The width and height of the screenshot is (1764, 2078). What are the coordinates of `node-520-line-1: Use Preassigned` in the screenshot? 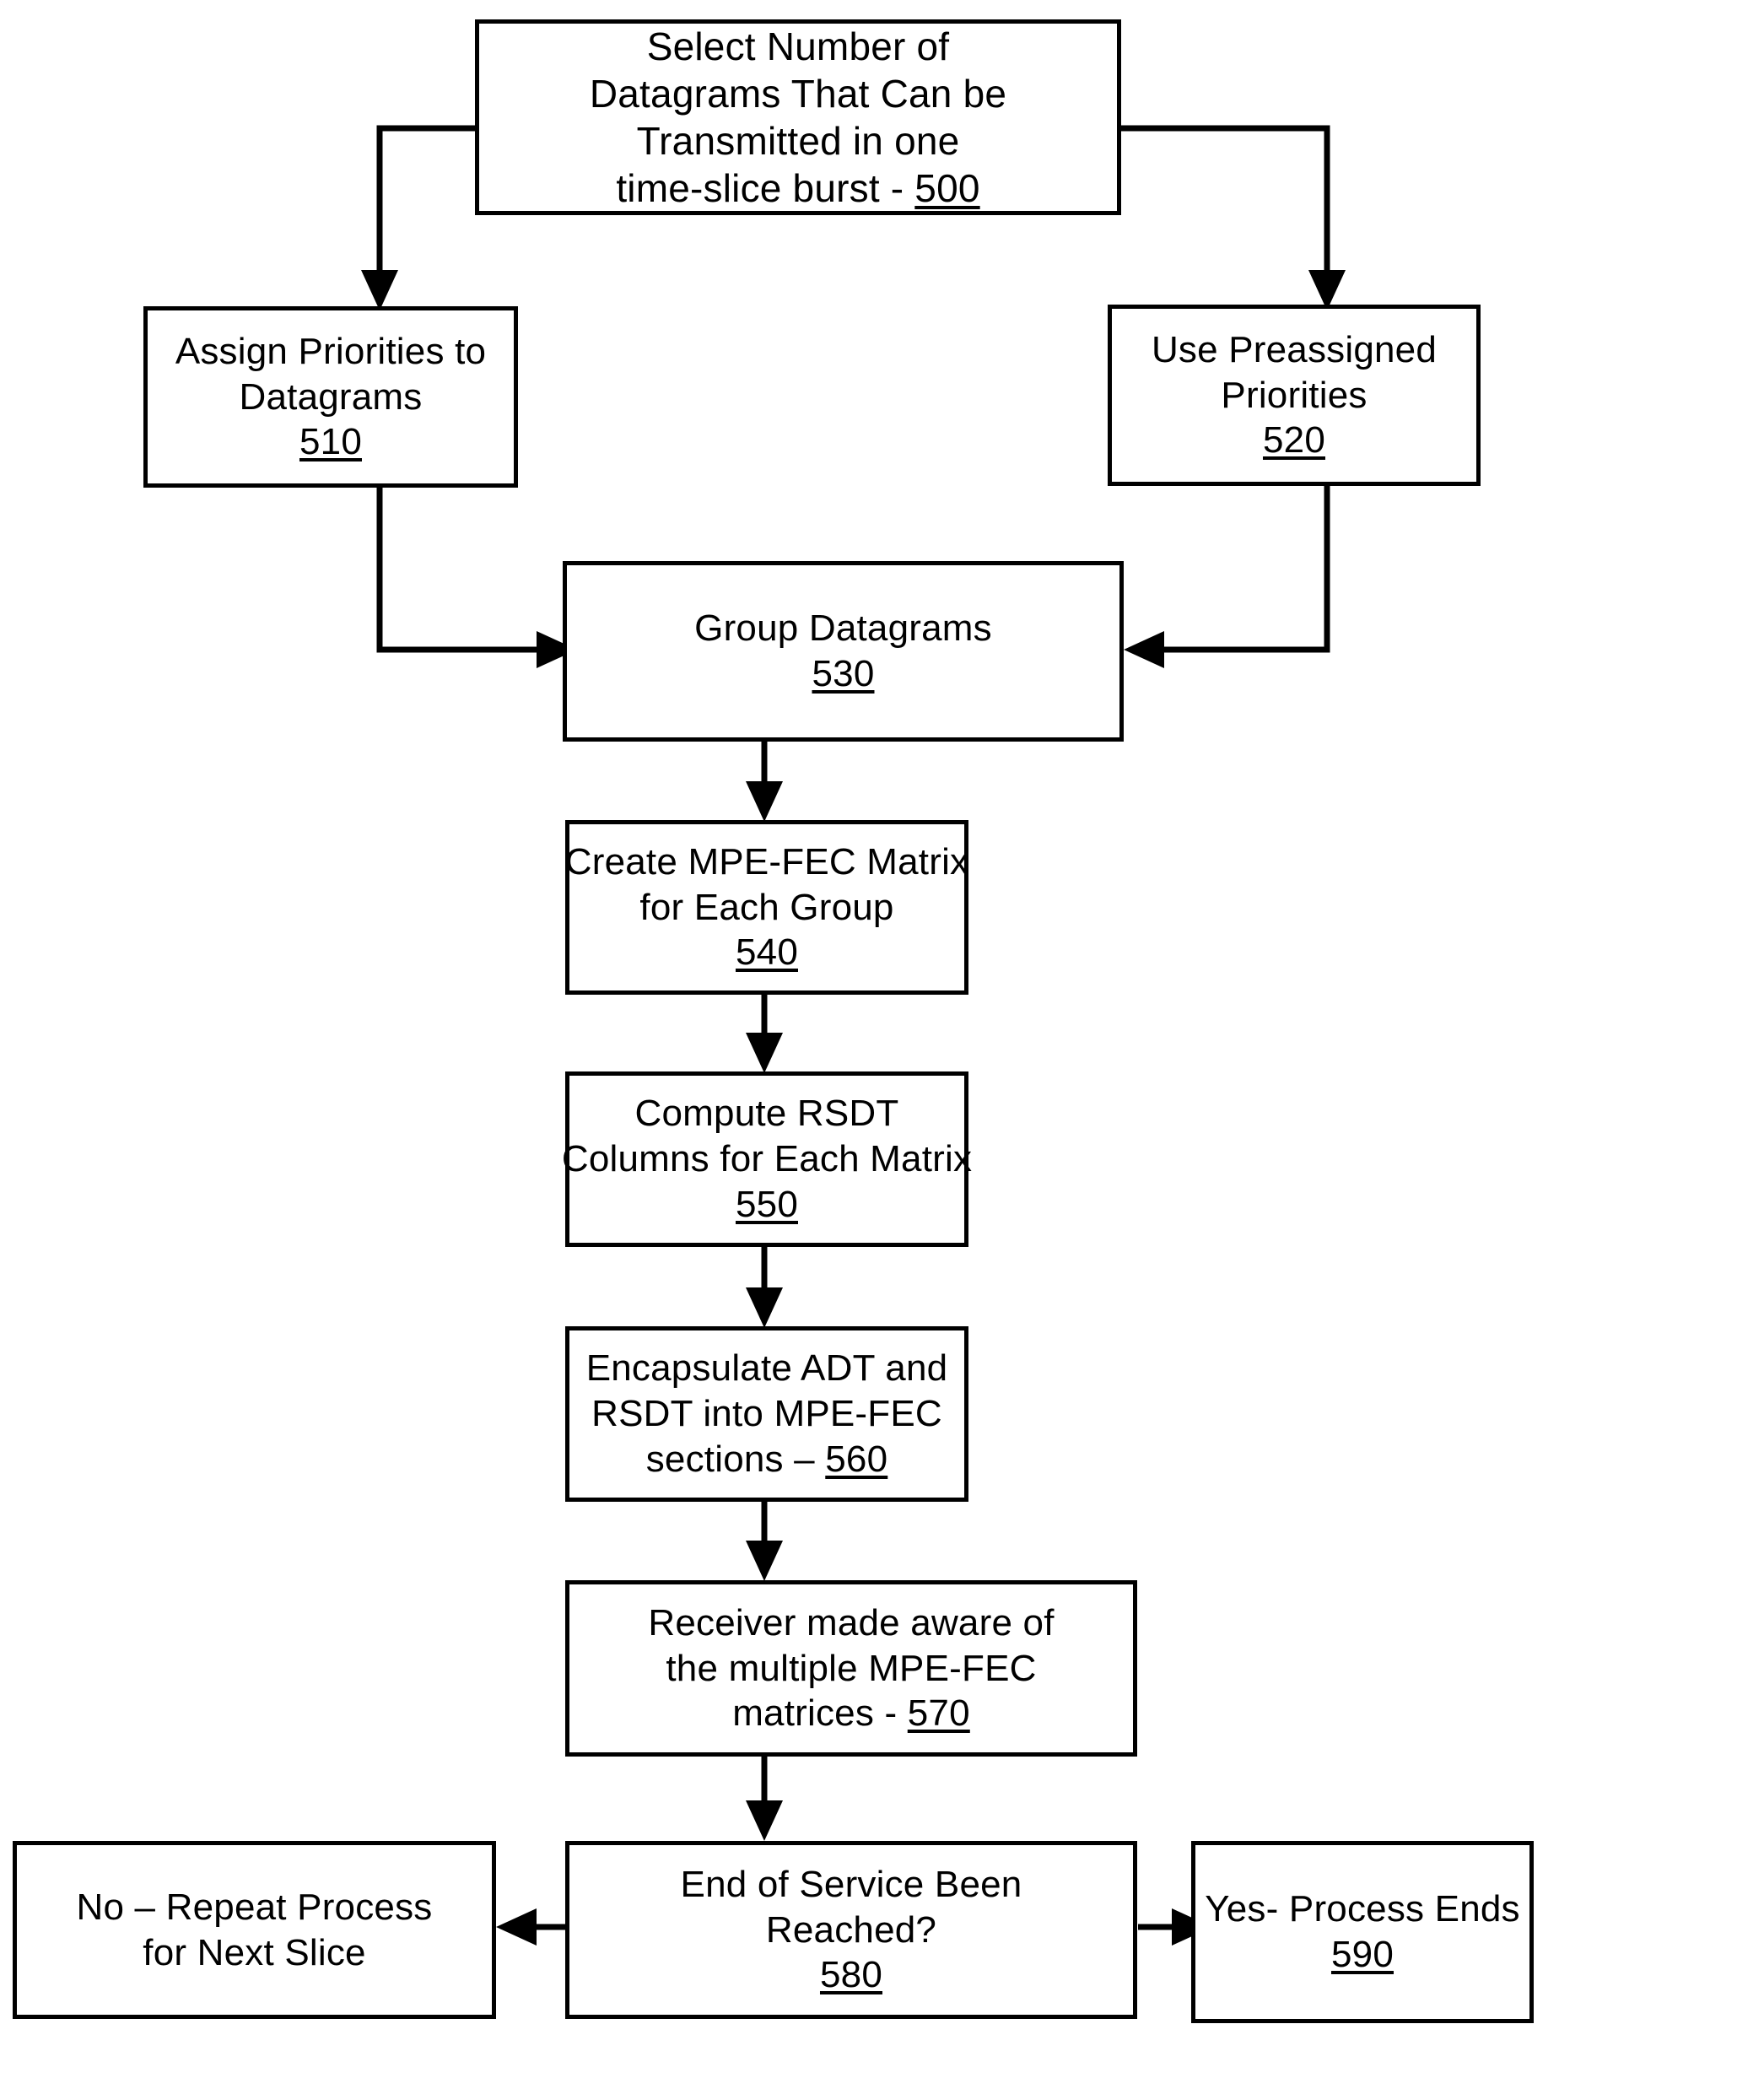 It's located at (1294, 349).